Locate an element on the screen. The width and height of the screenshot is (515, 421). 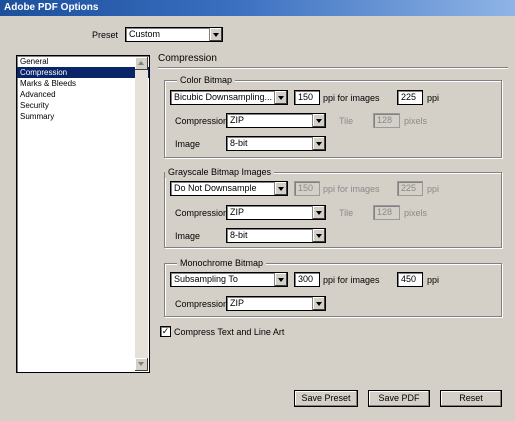
grayscale-image-value: 8-bit is located at coordinates (239, 235).